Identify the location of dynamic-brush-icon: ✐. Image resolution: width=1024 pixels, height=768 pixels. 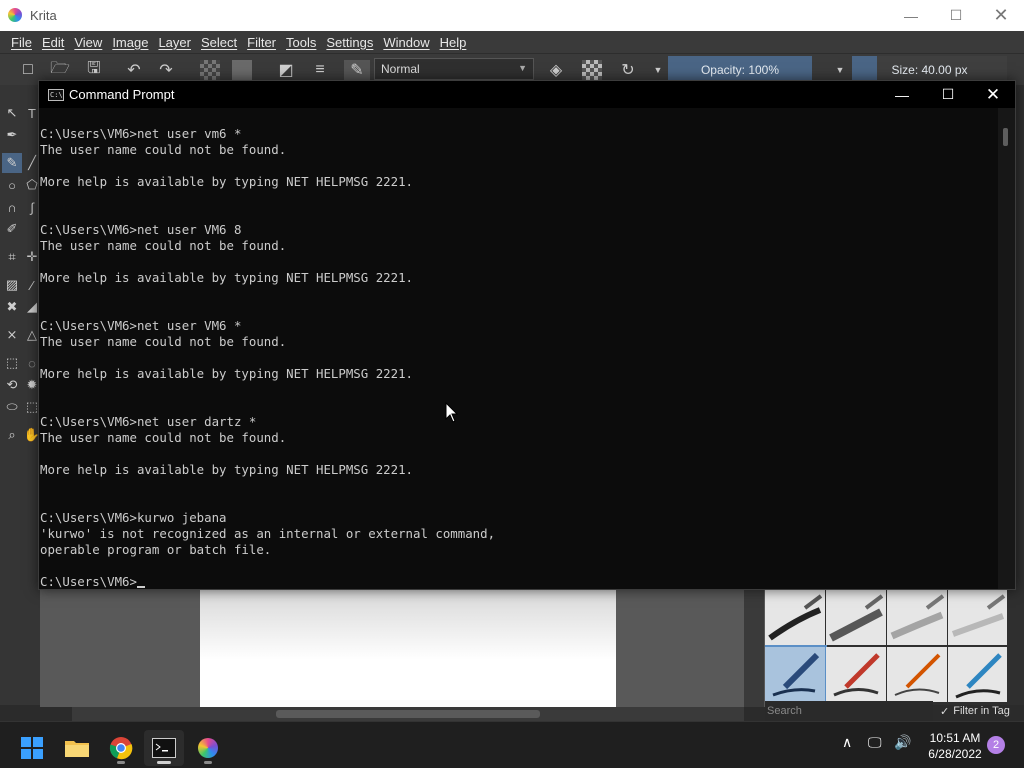
(12, 229).